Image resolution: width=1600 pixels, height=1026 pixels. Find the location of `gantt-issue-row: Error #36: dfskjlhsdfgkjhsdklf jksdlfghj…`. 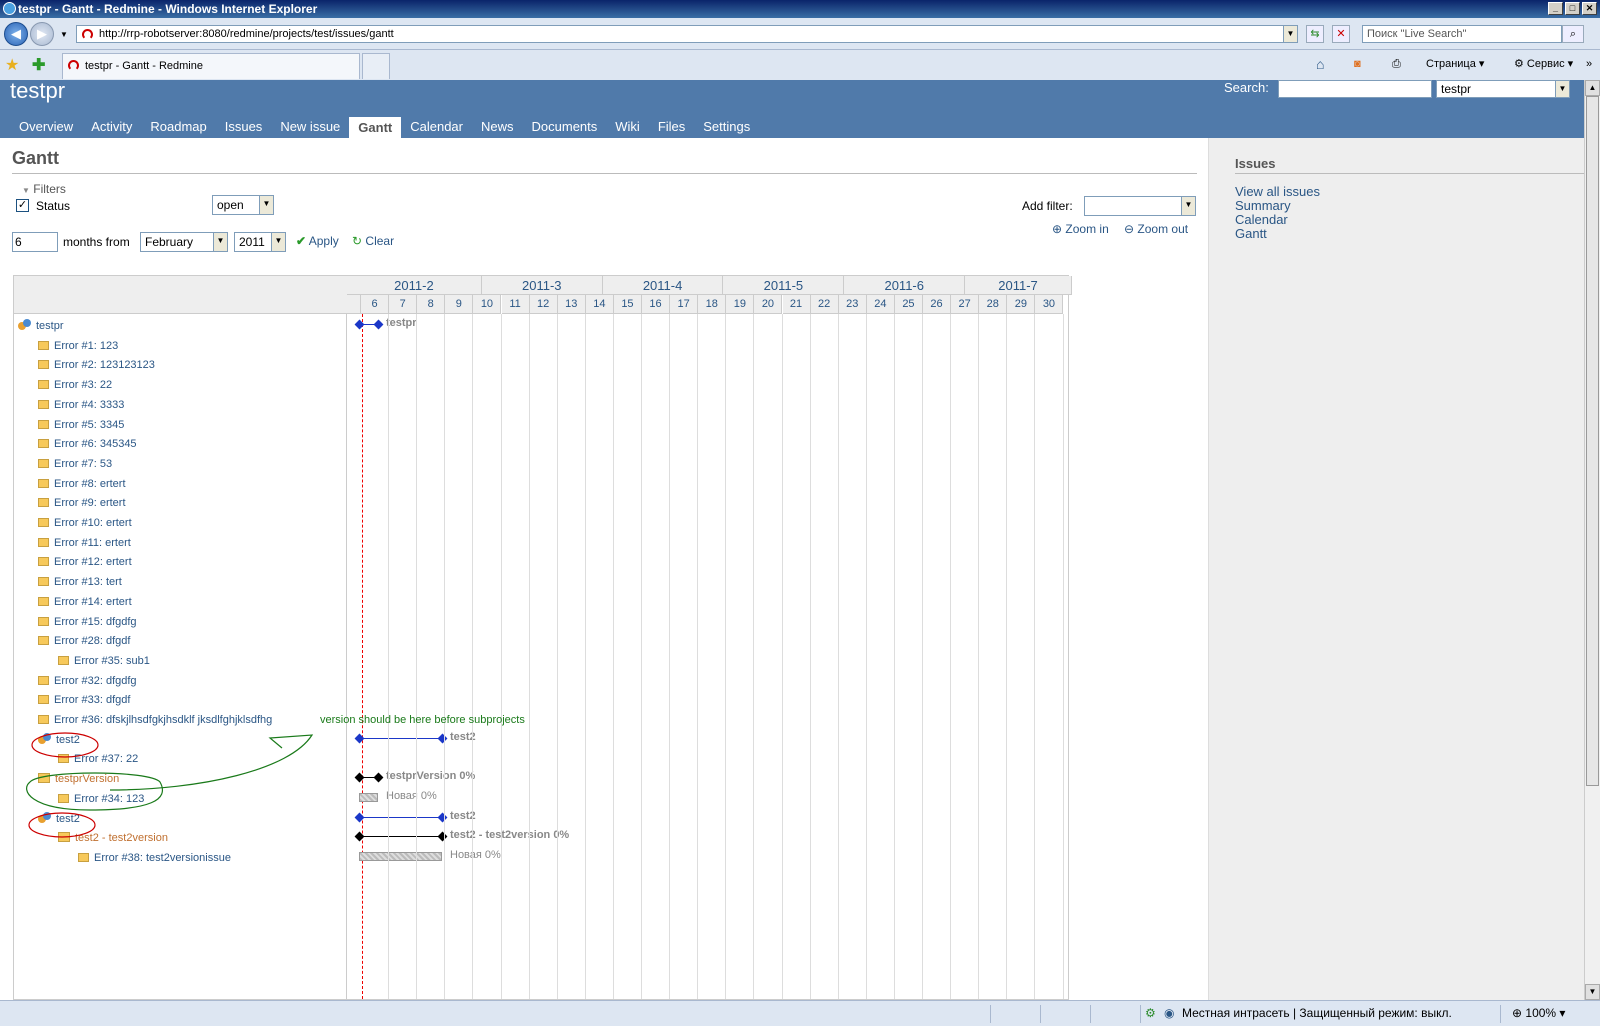

gantt-issue-row: Error #36: dfskjlhsdfgkjhsdklf jksdlfghj… is located at coordinates (155, 720).